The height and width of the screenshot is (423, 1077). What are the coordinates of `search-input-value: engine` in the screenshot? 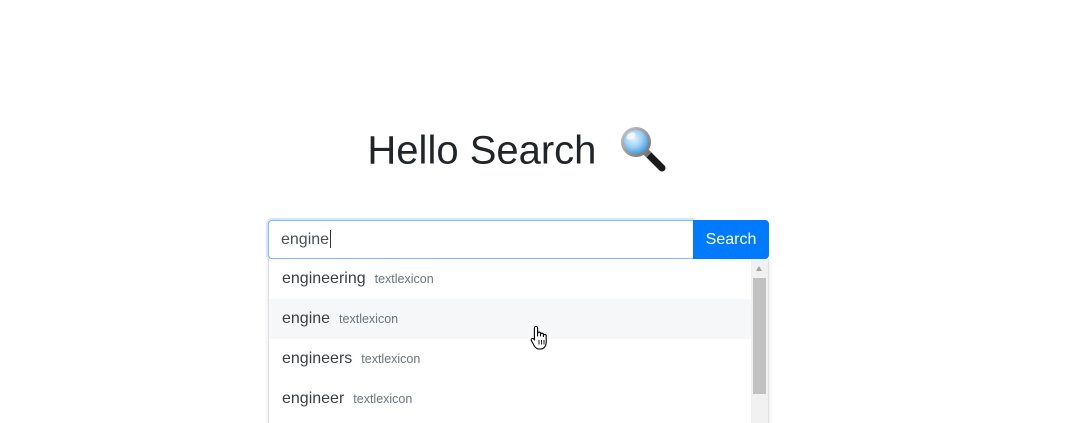 It's located at (305, 239).